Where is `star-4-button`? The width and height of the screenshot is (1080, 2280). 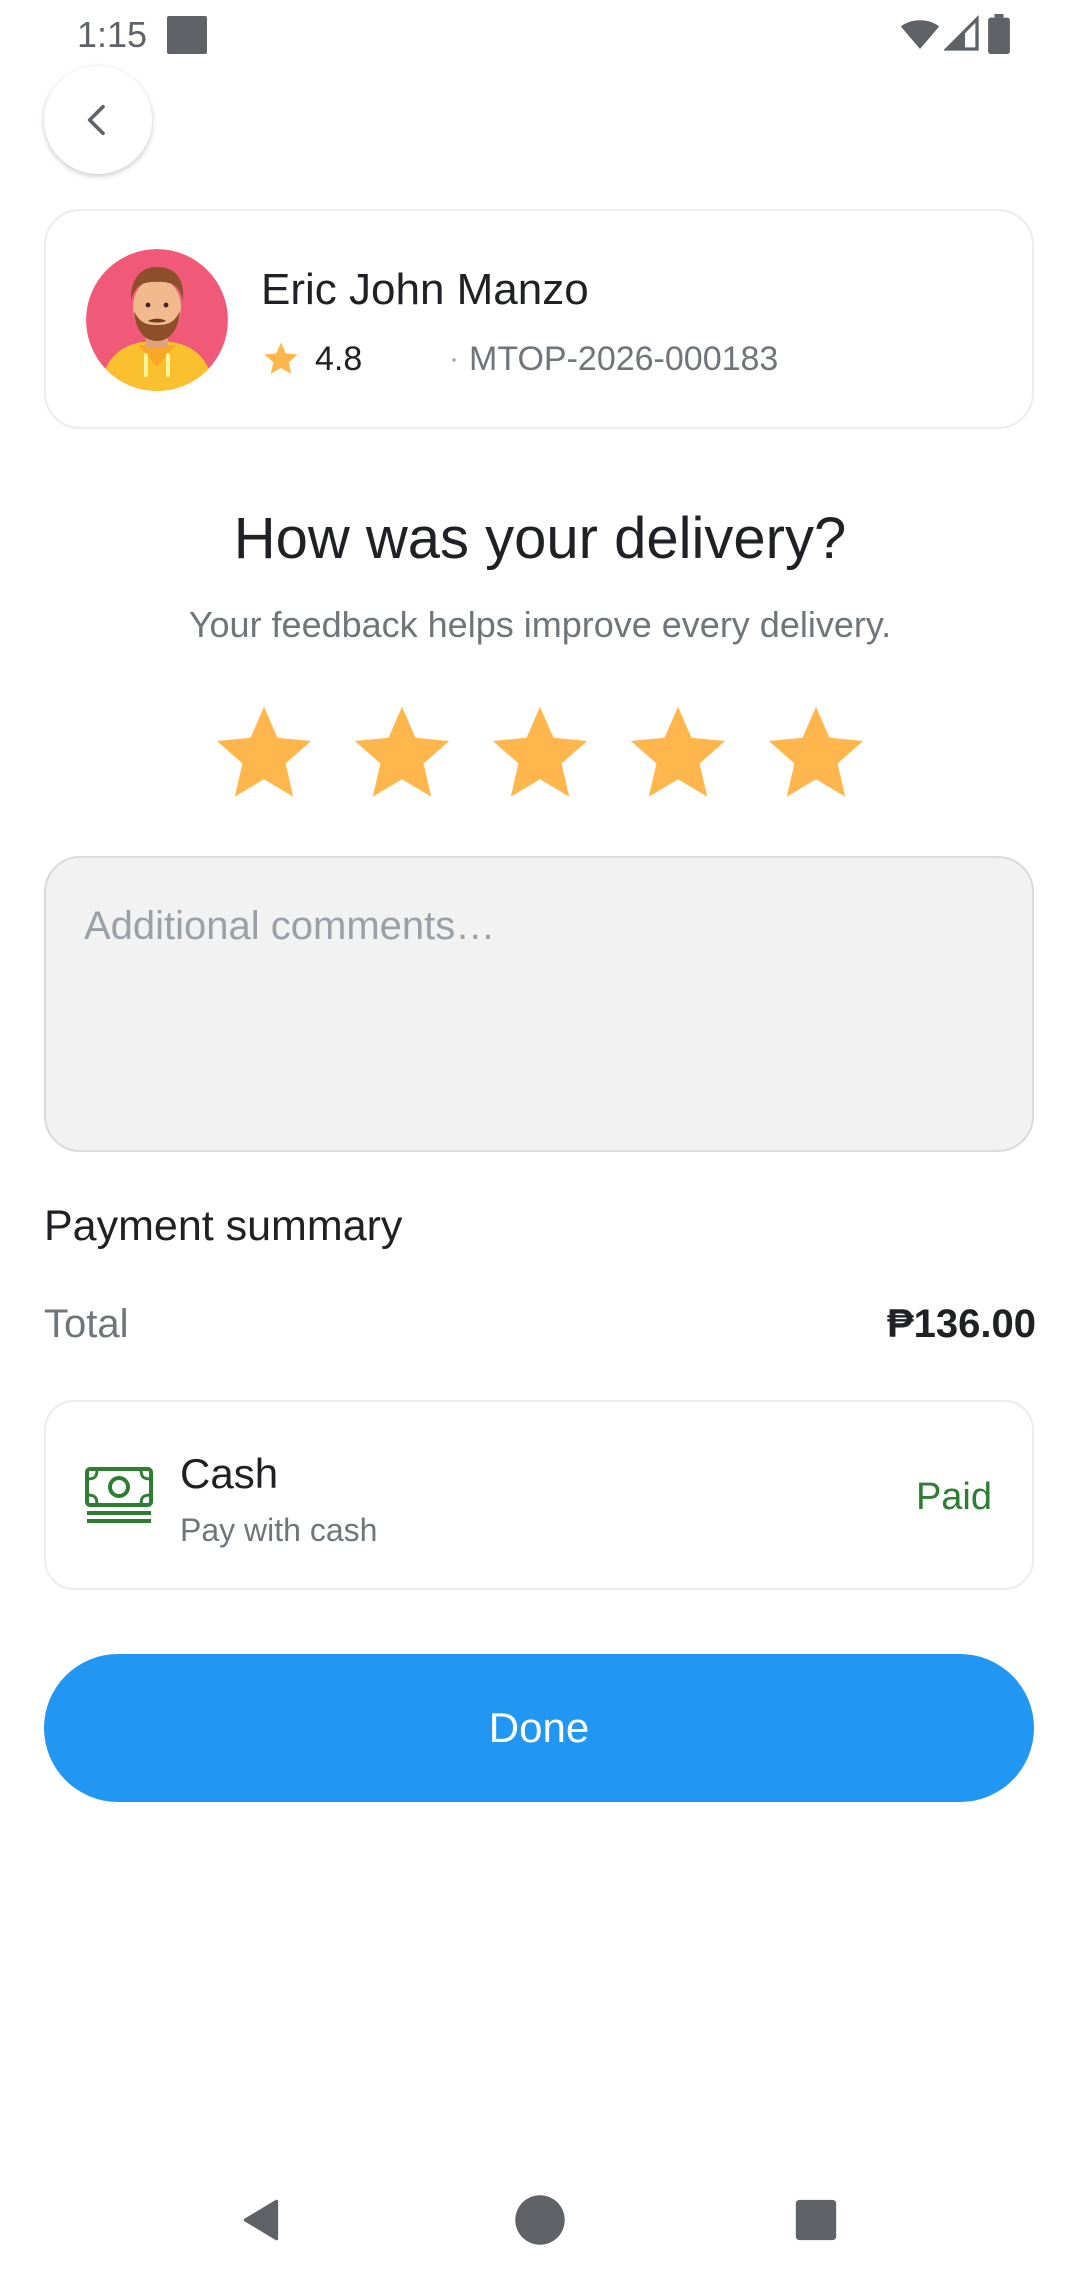
star-4-button is located at coordinates (678, 754).